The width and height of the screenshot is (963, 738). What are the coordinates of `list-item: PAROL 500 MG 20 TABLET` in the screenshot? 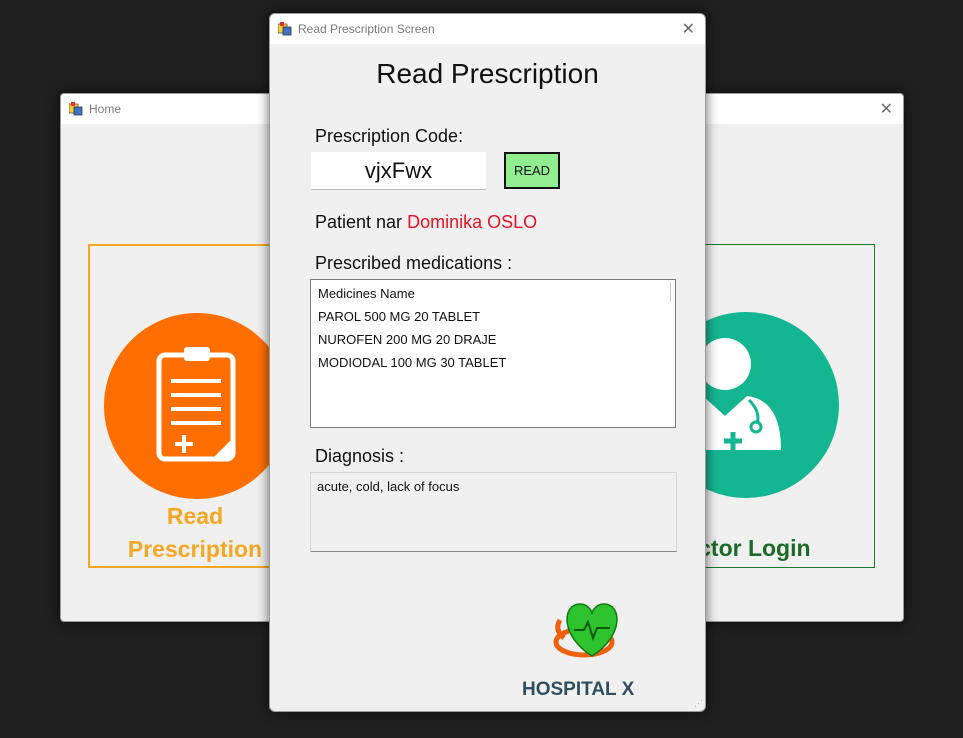 It's located at (399, 316).